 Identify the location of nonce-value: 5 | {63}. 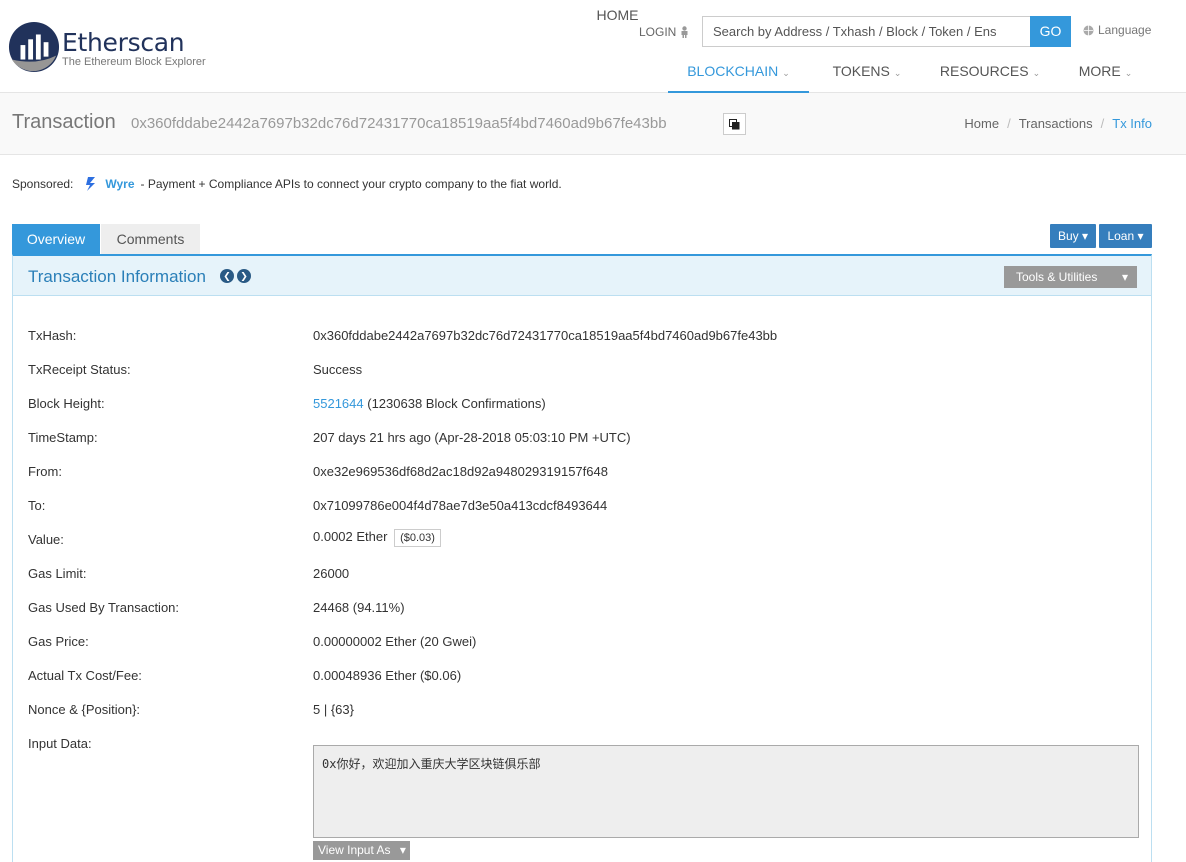
(333, 709).